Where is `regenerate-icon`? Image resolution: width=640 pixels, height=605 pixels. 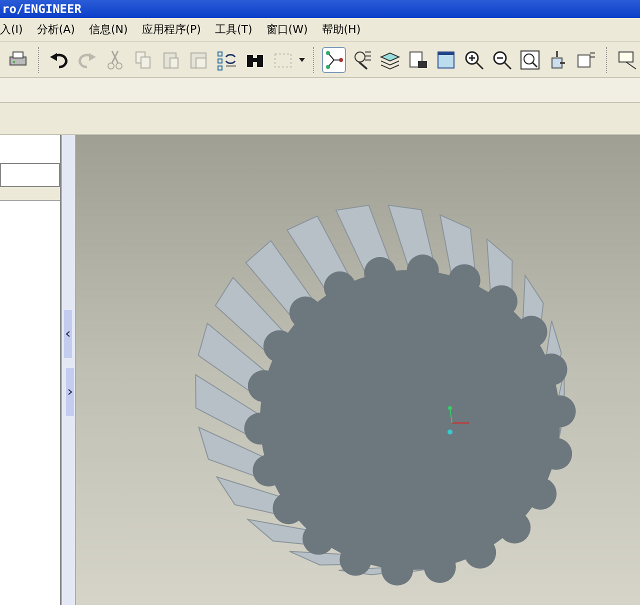
regenerate-icon is located at coordinates (227, 59).